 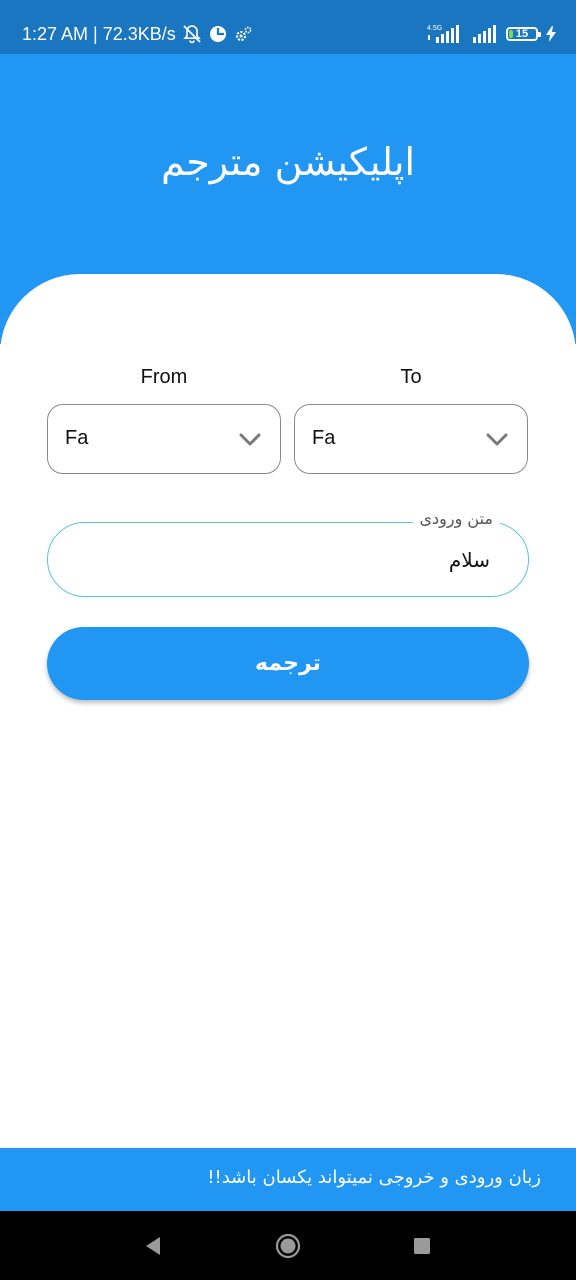 I want to click on battery-icon: 15, so click(x=523, y=34).